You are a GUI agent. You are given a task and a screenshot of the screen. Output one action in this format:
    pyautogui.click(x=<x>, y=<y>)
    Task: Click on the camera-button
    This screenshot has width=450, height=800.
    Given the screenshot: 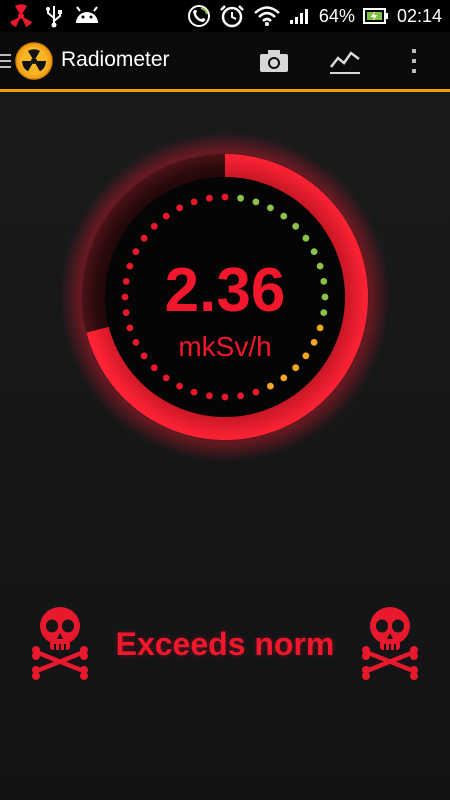 What is the action you would take?
    pyautogui.click(x=274, y=61)
    